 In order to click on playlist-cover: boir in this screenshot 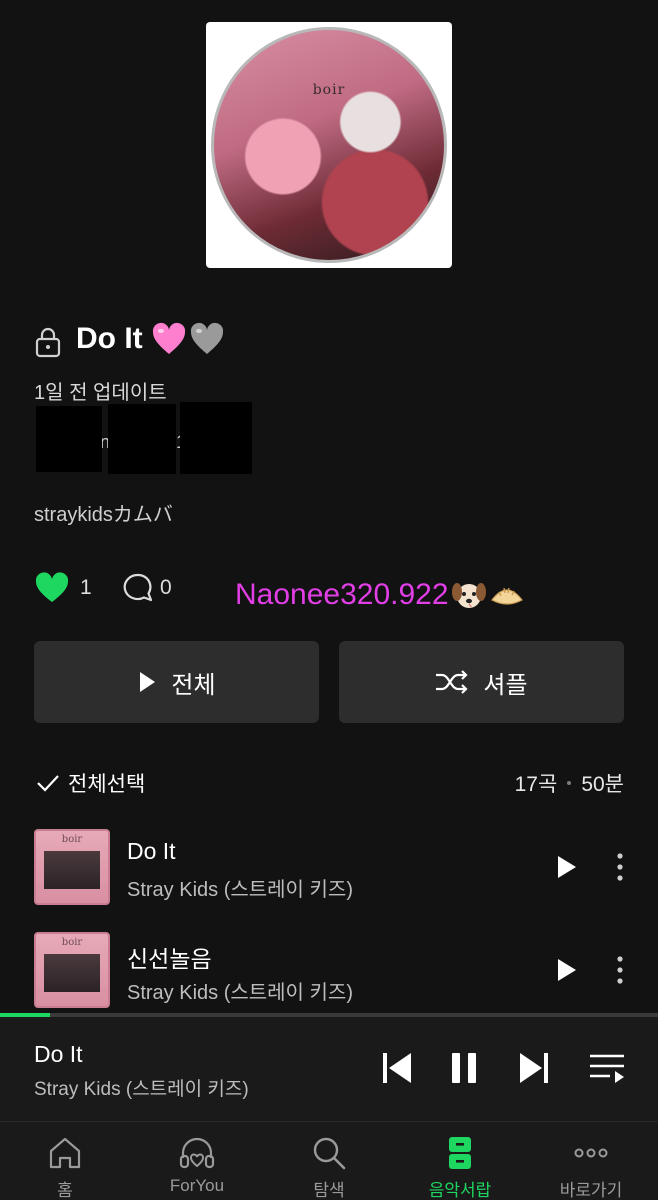, I will do `click(329, 145)`.